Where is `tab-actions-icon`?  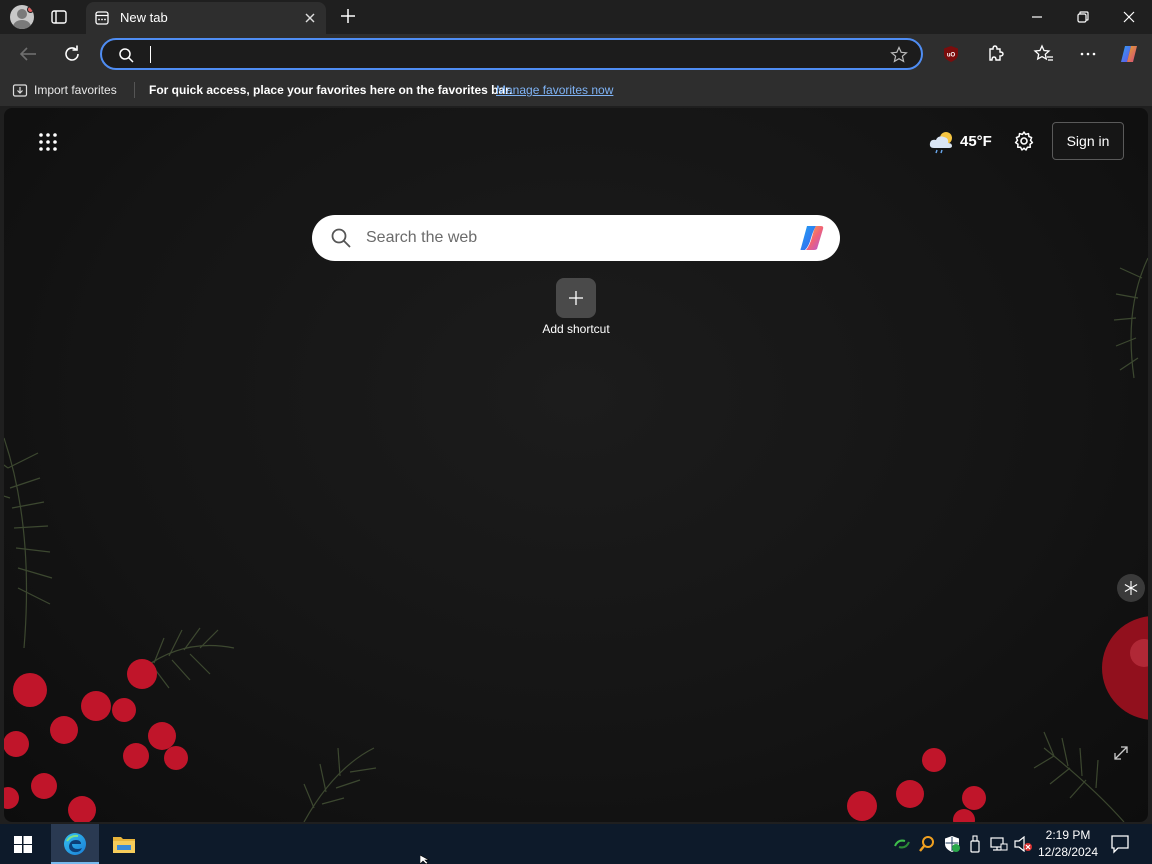 tab-actions-icon is located at coordinates (59, 17).